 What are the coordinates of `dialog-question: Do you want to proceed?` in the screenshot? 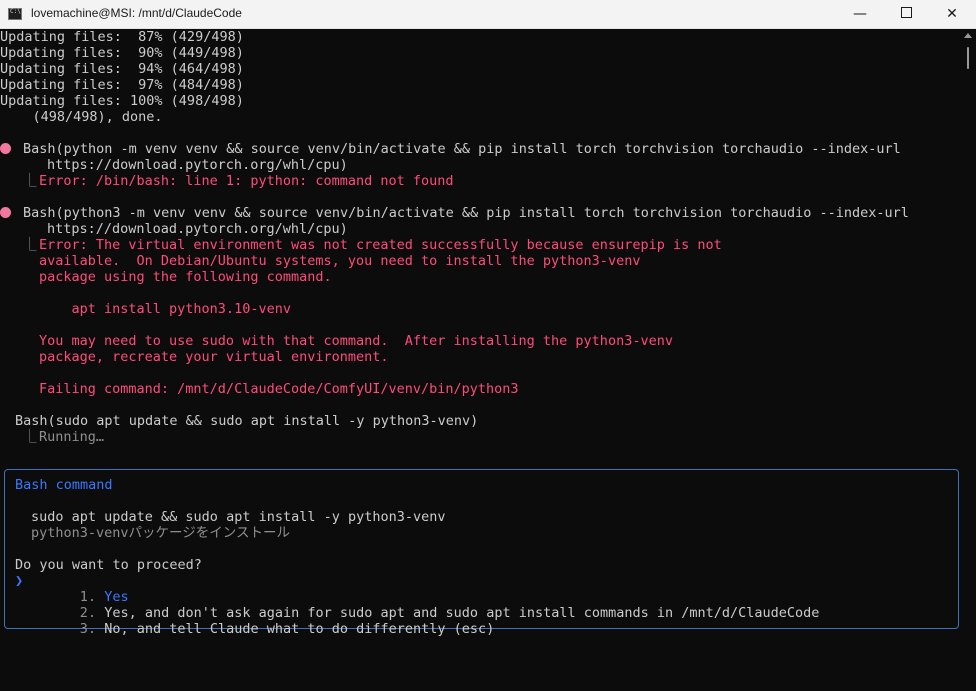 It's located at (108, 565).